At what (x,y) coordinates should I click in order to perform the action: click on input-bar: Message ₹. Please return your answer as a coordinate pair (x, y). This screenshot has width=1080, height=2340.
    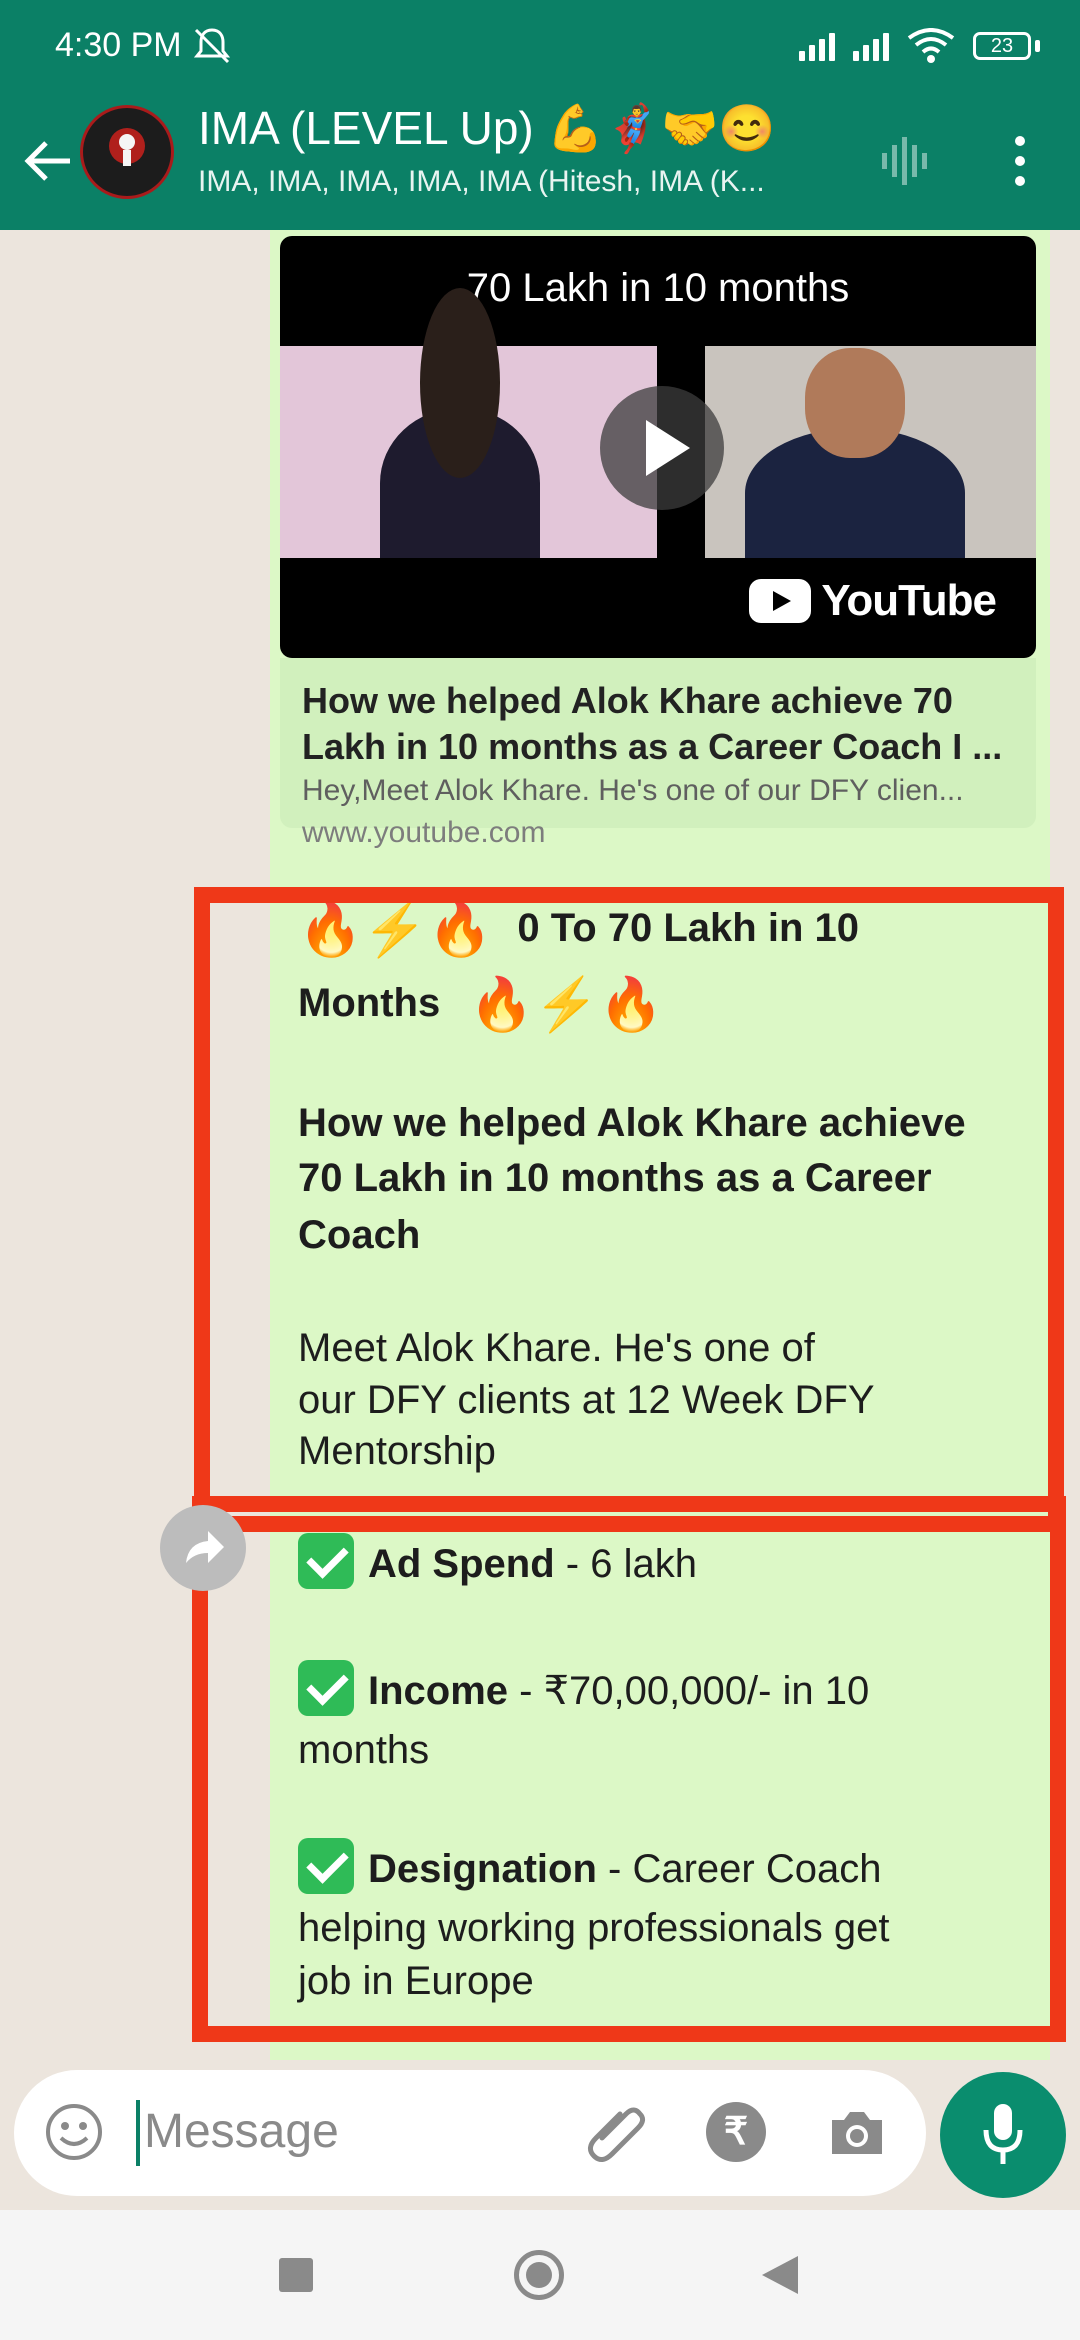
    Looking at the image, I should click on (540, 2135).